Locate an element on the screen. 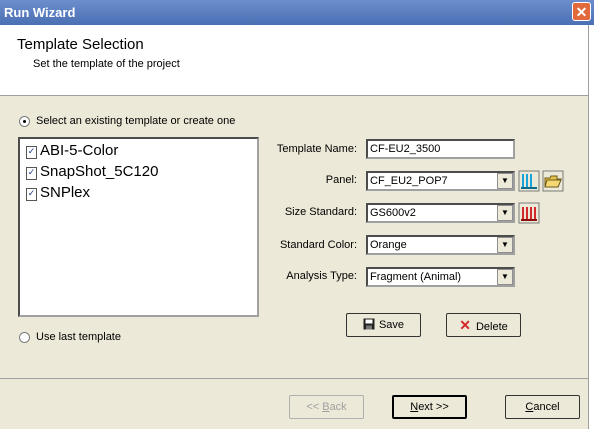 The height and width of the screenshot is (429, 594). back-prefix: << is located at coordinates (314, 407).